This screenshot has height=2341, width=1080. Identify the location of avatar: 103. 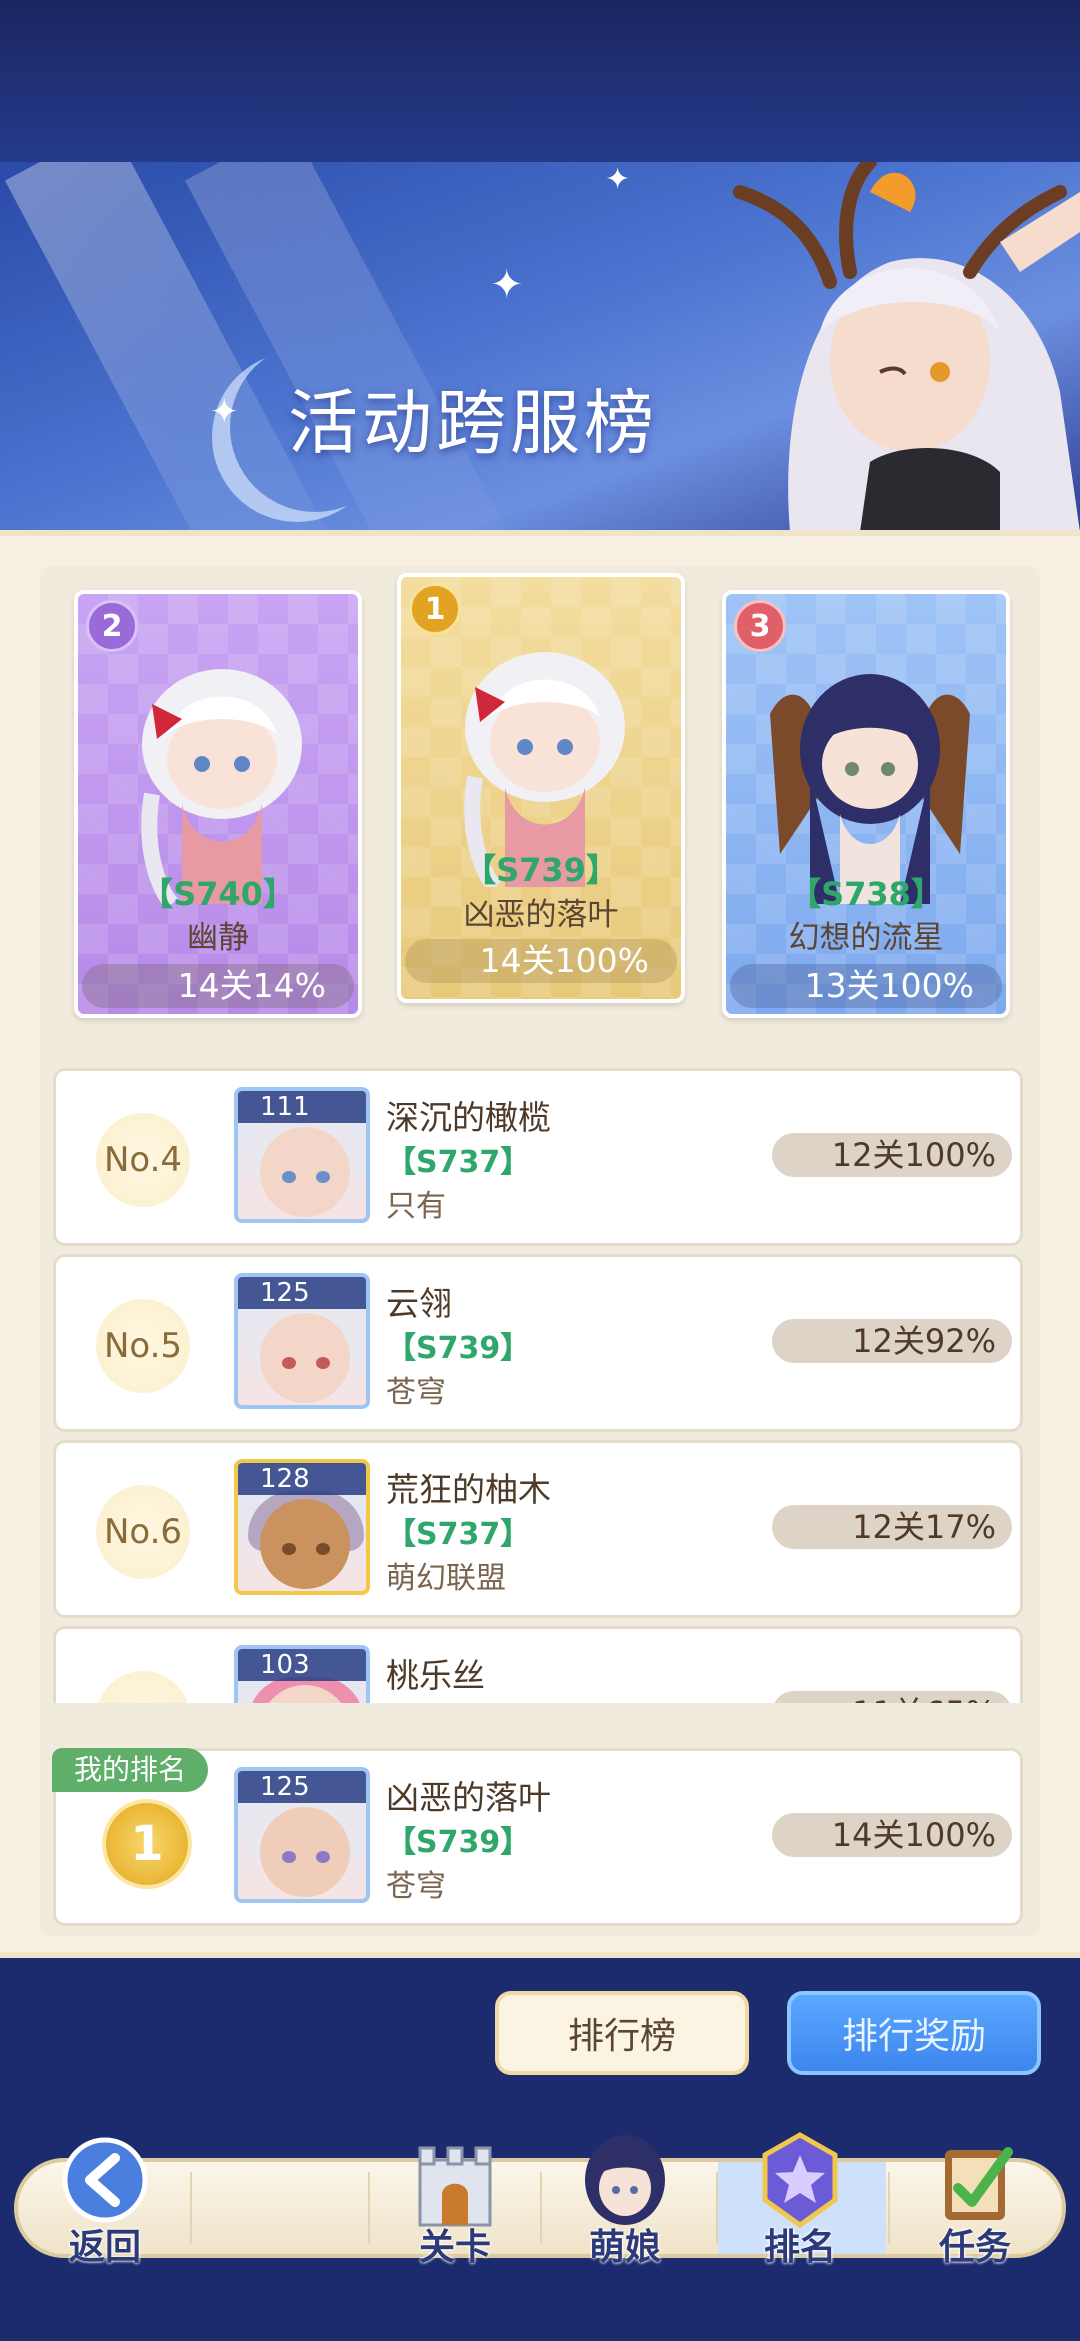
(302, 1674).